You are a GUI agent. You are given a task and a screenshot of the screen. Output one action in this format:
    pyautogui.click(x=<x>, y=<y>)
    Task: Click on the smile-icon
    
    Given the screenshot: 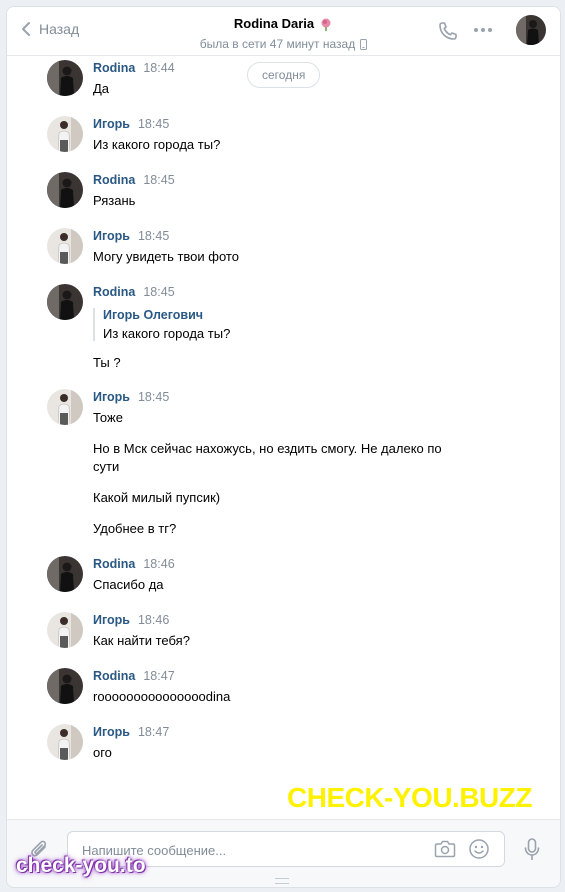 What is the action you would take?
    pyautogui.click(x=479, y=849)
    